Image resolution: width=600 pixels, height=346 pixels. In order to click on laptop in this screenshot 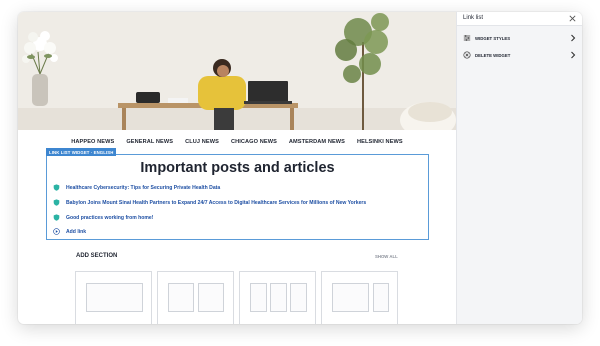, I will do `click(268, 92)`.